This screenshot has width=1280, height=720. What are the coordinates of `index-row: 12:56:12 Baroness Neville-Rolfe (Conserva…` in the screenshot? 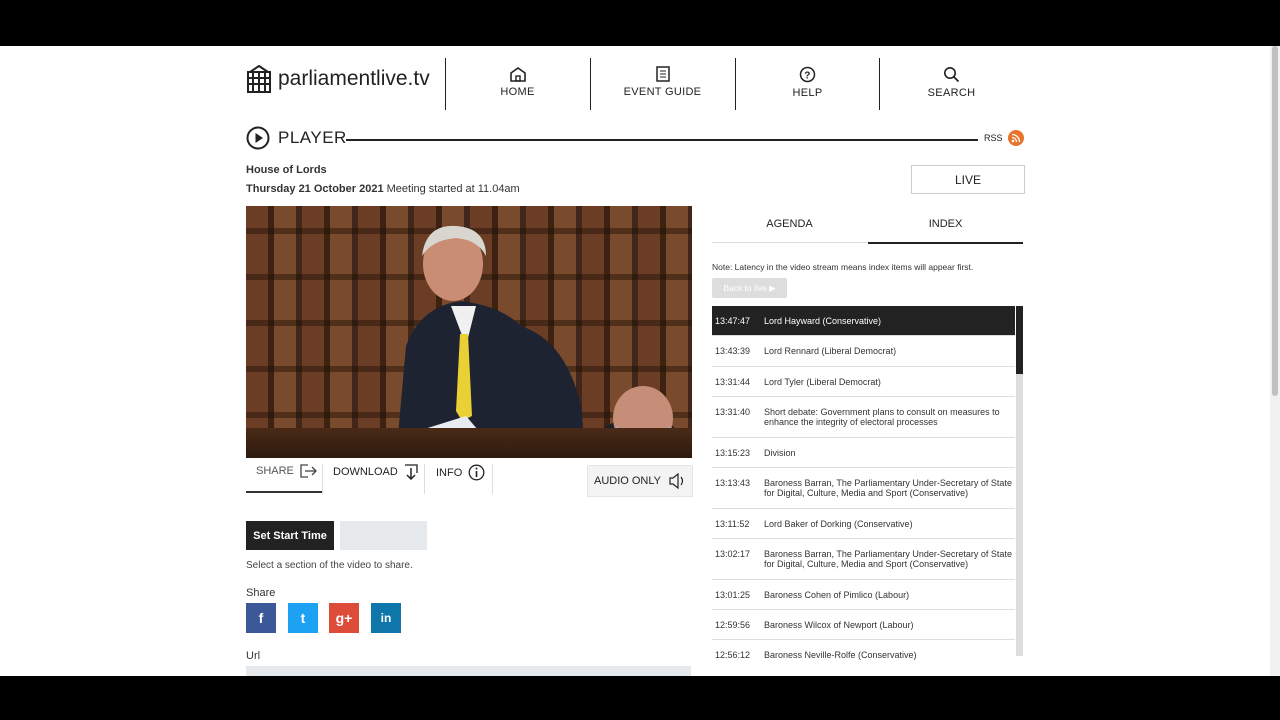 It's located at (863, 653).